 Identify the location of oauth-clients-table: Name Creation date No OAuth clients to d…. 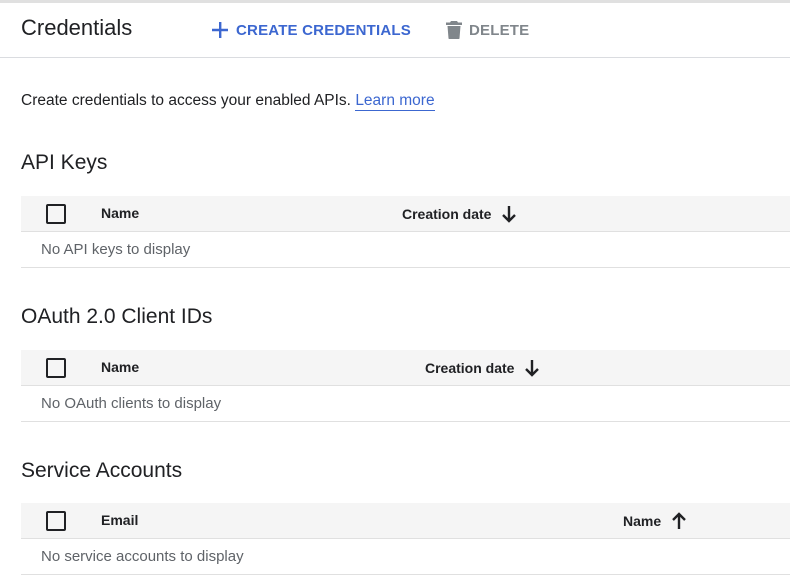
(405, 386).